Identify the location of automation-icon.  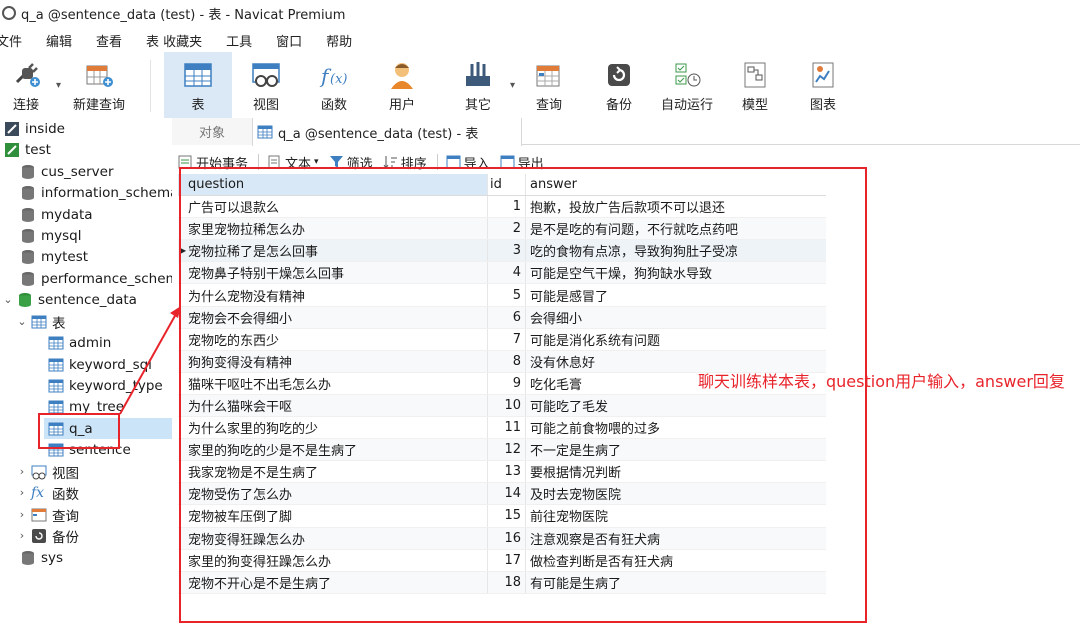
(688, 75).